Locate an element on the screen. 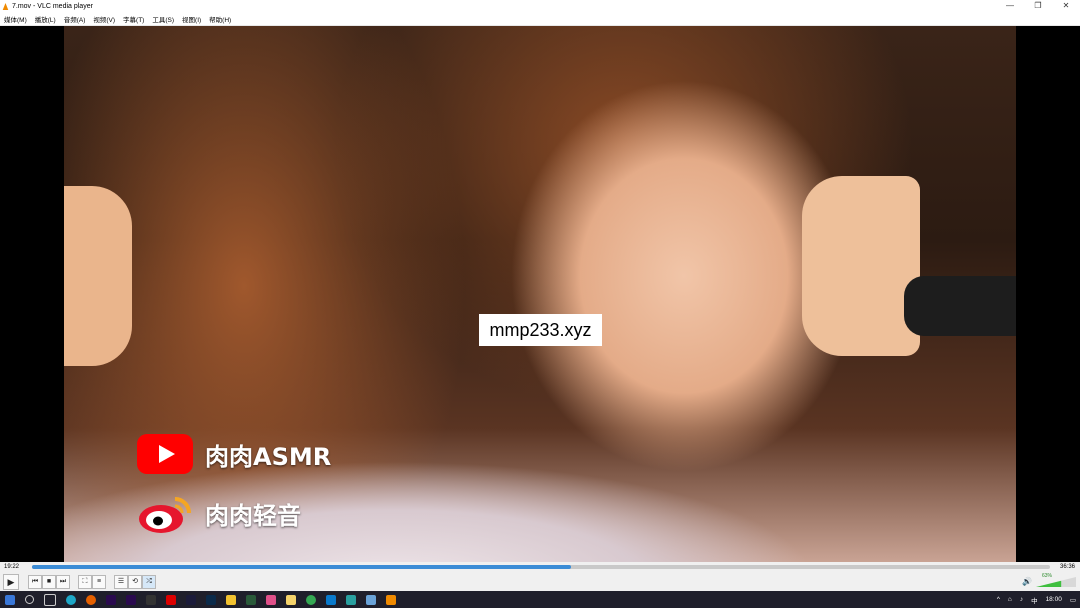 Image resolution: width=1080 pixels, height=608 pixels. weibo-channel-name: 肉肉轻音 is located at coordinates (253, 515).